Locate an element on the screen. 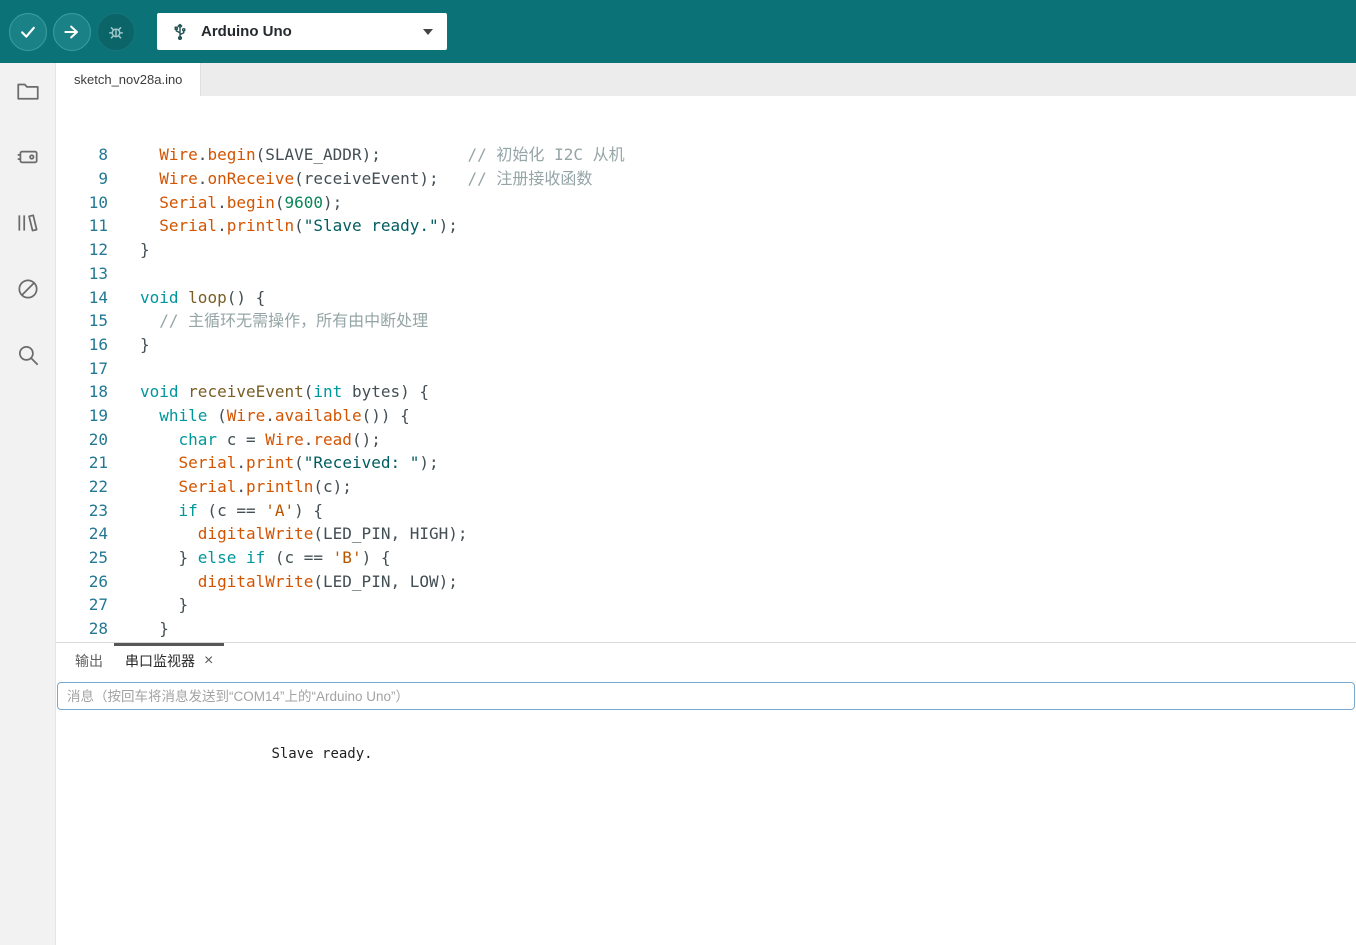  line-number: 18 is located at coordinates (98, 392).